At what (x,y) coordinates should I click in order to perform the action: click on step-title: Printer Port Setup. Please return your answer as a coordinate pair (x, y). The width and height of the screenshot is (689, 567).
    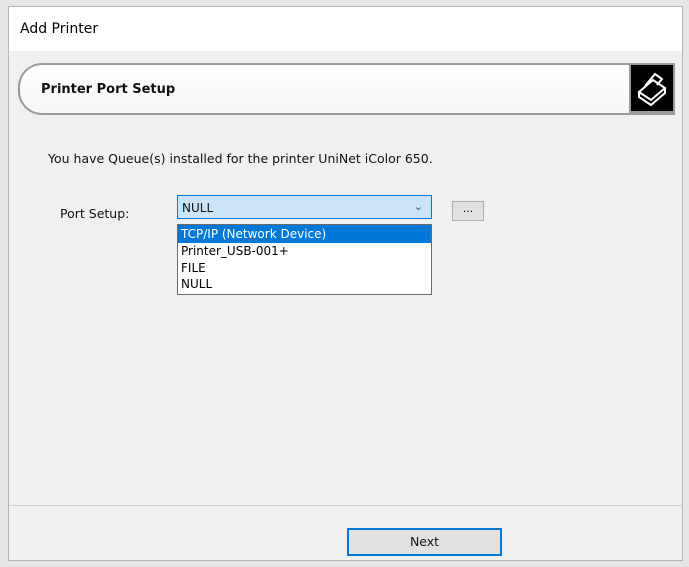
    Looking at the image, I should click on (108, 89).